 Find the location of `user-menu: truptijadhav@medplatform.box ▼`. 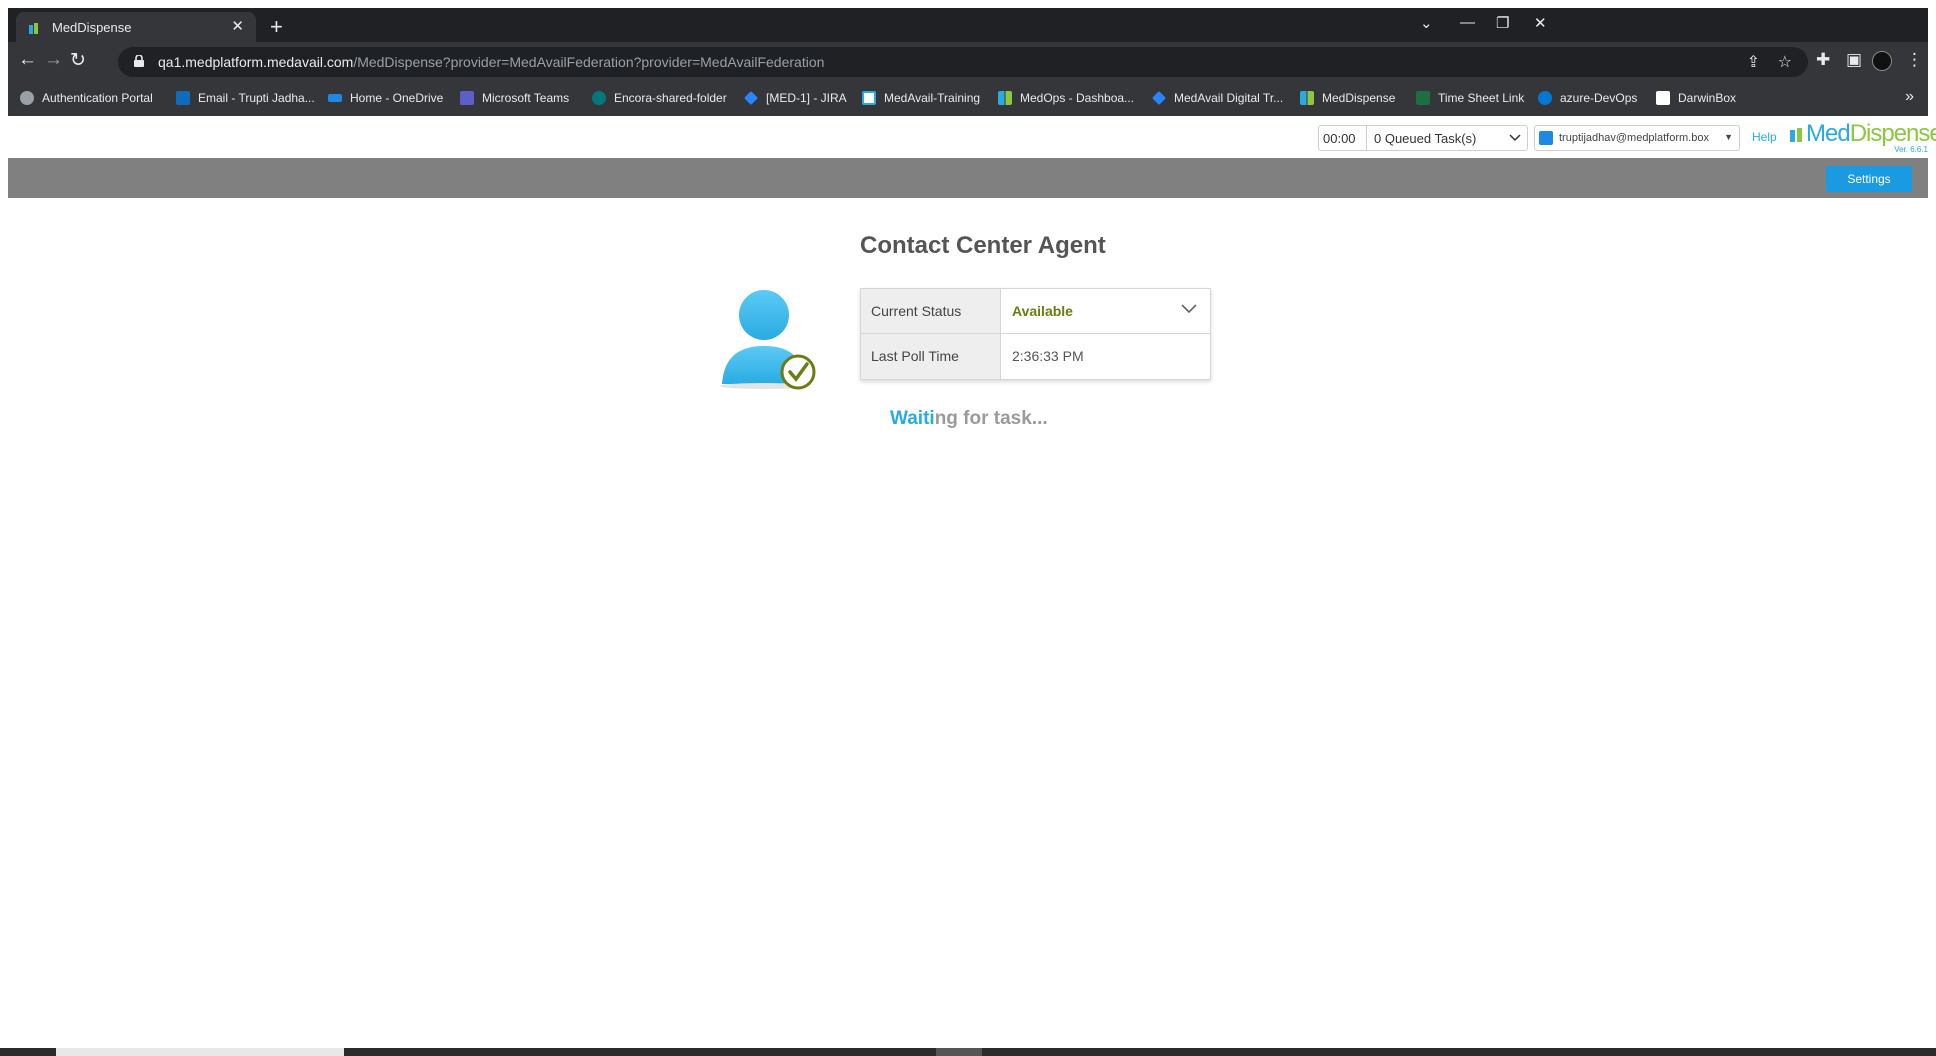

user-menu: truptijadhav@medplatform.box ▼ is located at coordinates (1637, 138).